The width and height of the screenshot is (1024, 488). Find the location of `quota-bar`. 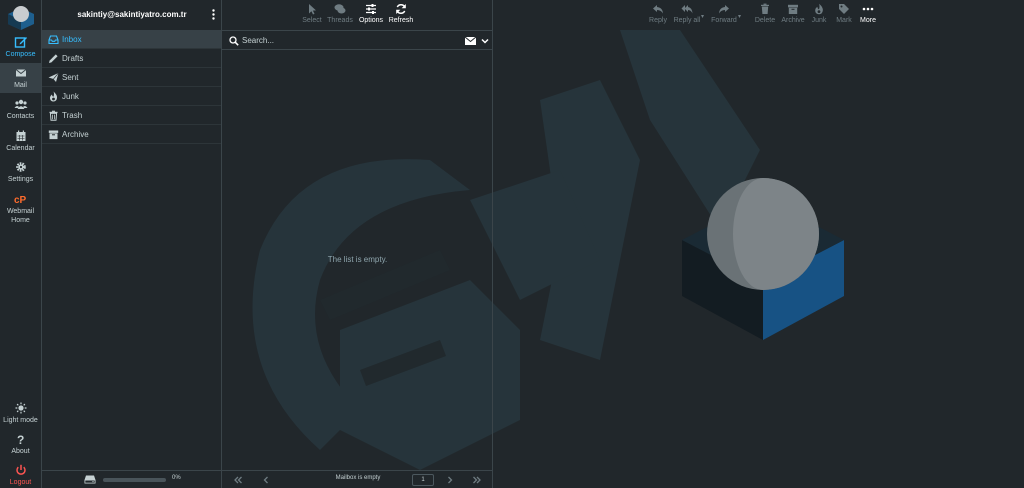

quota-bar is located at coordinates (134, 480).